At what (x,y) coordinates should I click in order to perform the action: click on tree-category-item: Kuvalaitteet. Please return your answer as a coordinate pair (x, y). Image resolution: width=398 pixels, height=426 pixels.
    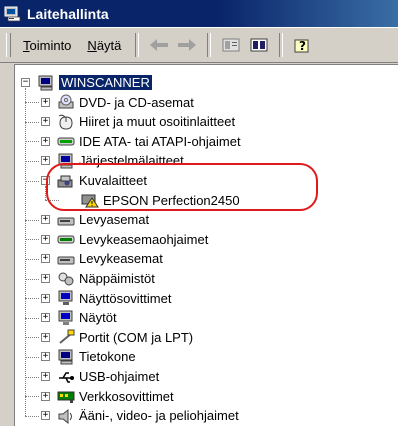
    Looking at the image, I should click on (102, 180).